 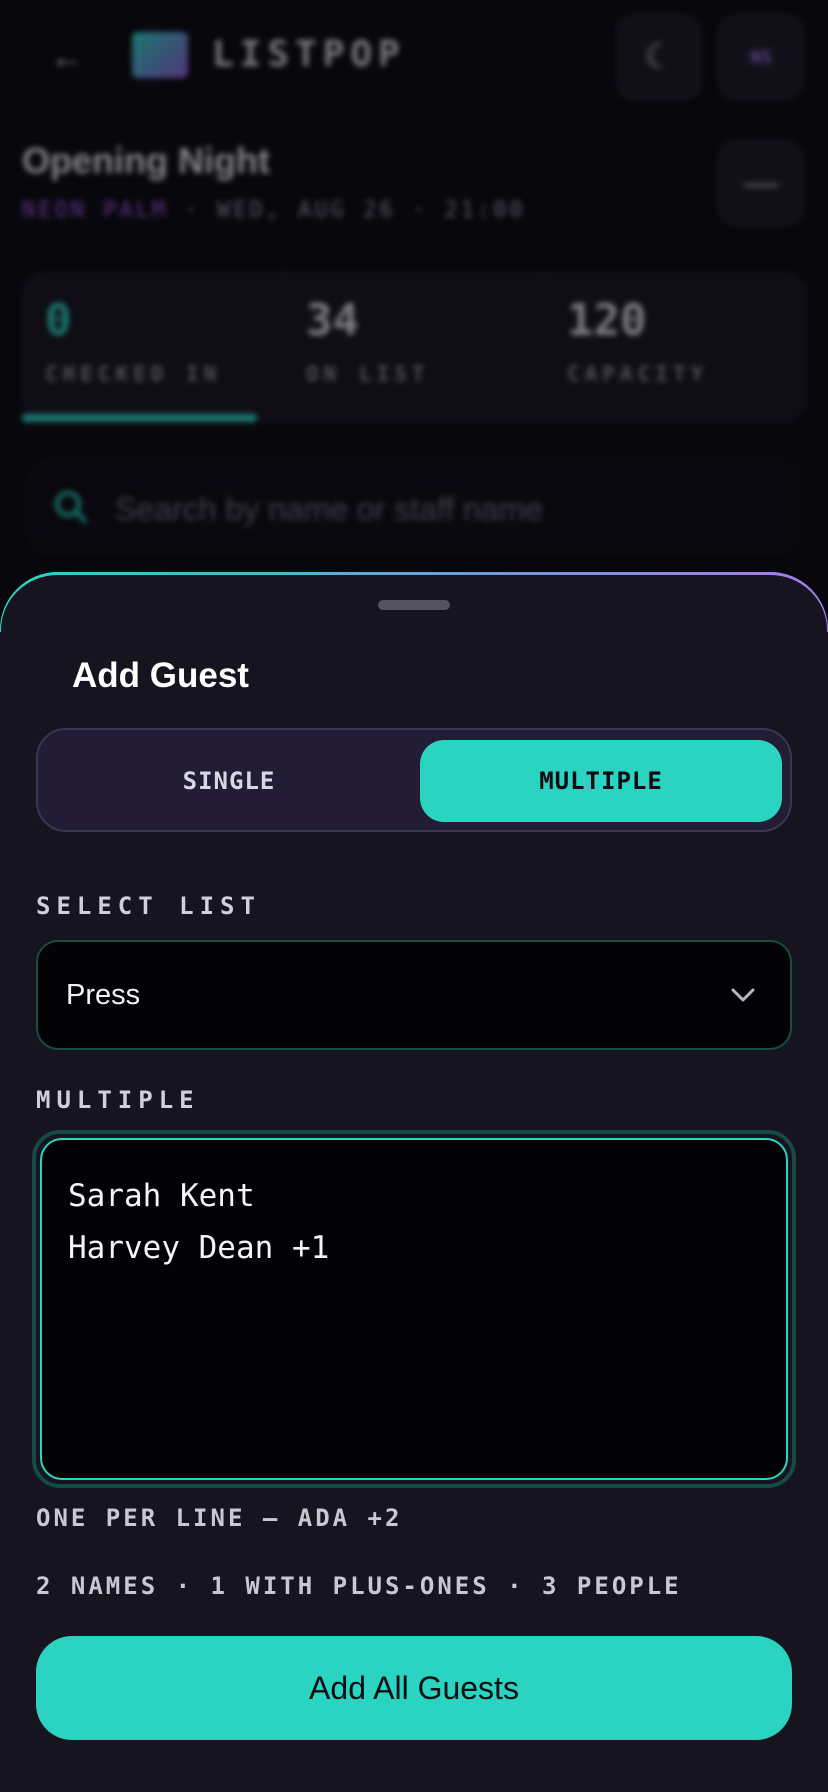 I want to click on event-meta: NEON PALM · WED, AUG 26 · 21:00, so click(x=274, y=210).